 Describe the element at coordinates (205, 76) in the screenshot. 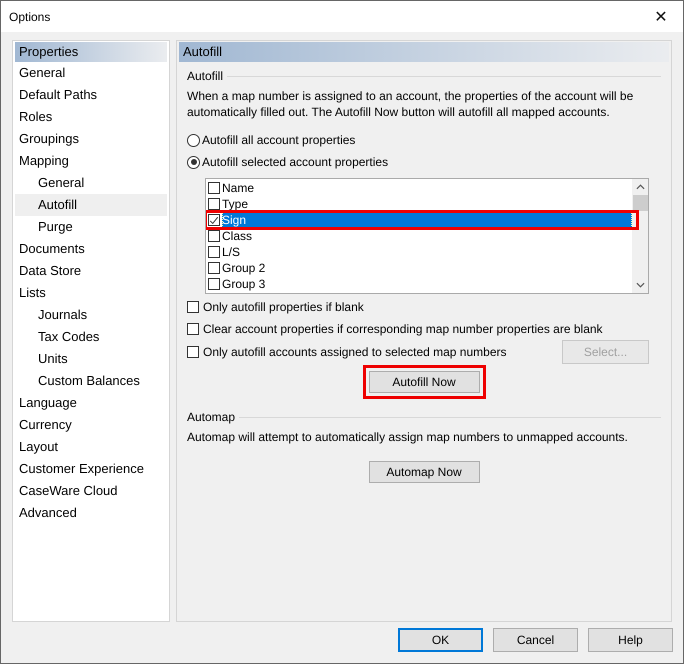

I see `group-title: Autofill` at that location.